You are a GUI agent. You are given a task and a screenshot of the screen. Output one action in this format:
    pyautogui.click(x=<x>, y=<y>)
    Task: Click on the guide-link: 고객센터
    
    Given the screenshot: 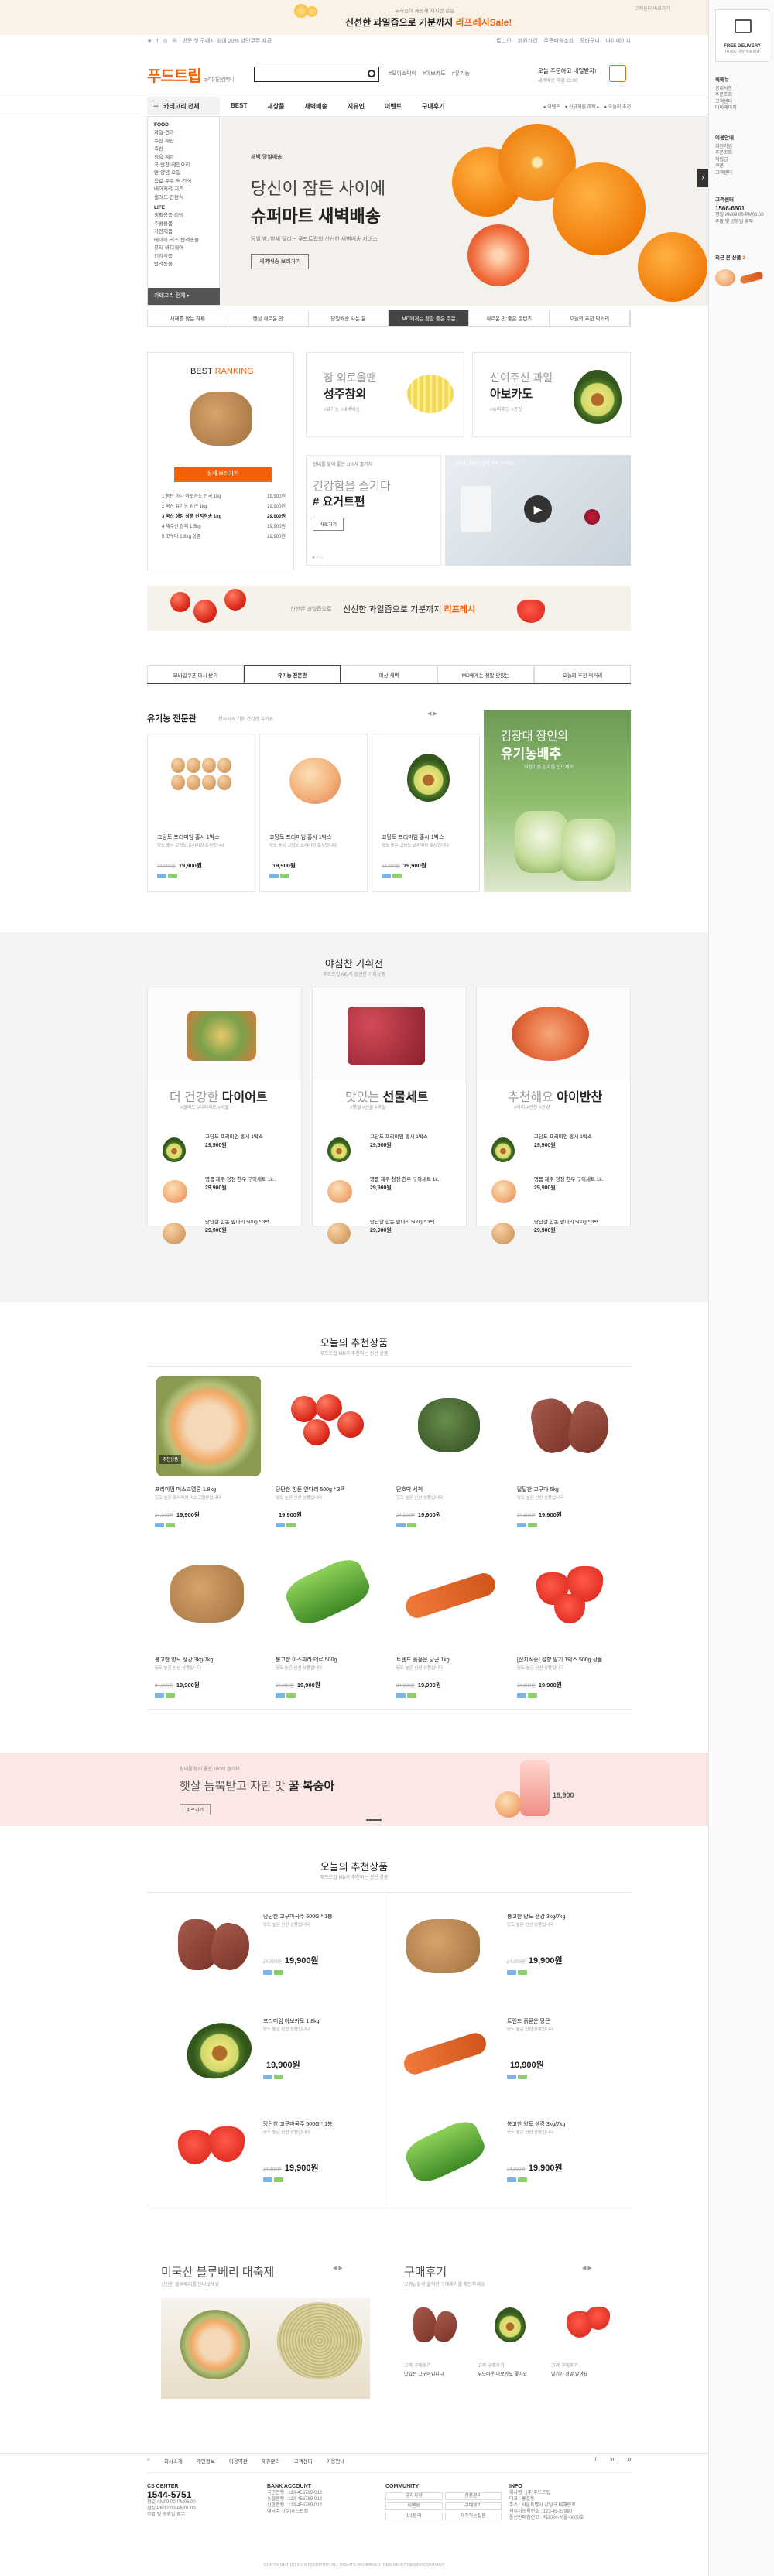 What is the action you would take?
    pyautogui.click(x=743, y=174)
    